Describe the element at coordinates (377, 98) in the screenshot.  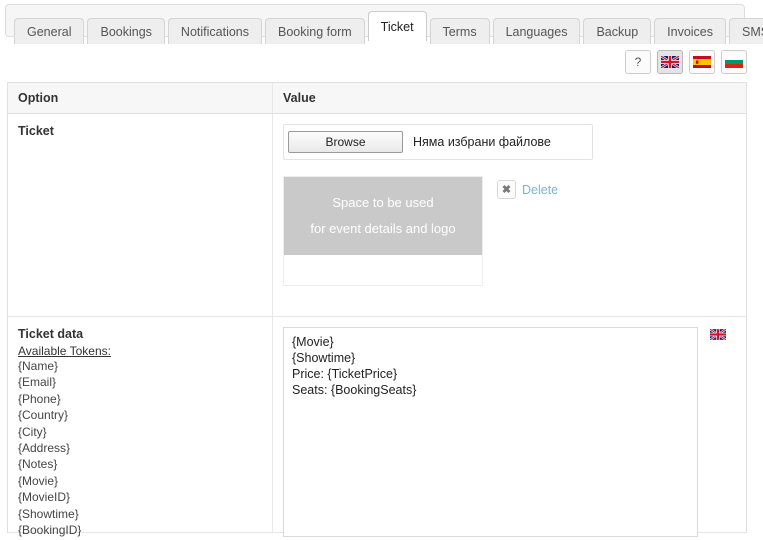
I see `table-header-row: Option Value` at that location.